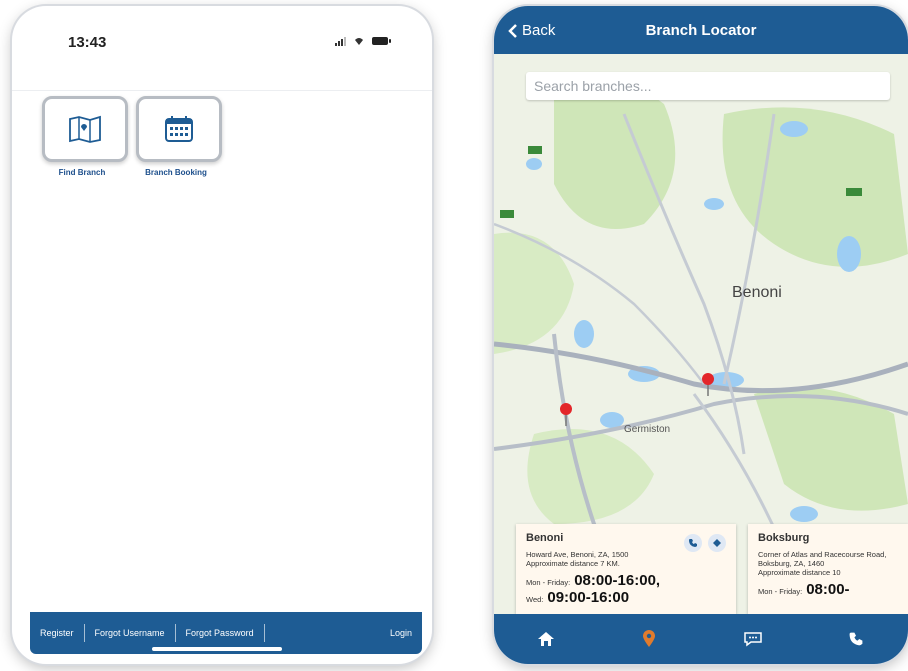 The width and height of the screenshot is (908, 671). I want to click on home-icon, so click(545, 639).